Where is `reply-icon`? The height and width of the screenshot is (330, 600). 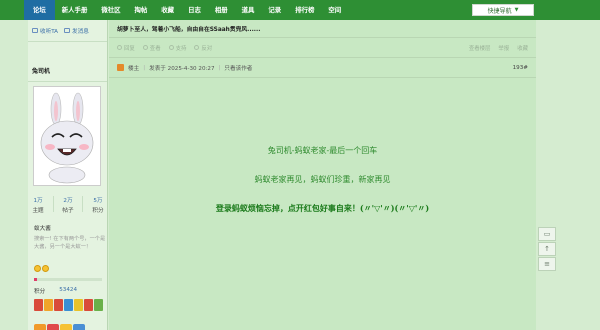
reply-icon is located at coordinates (119, 47).